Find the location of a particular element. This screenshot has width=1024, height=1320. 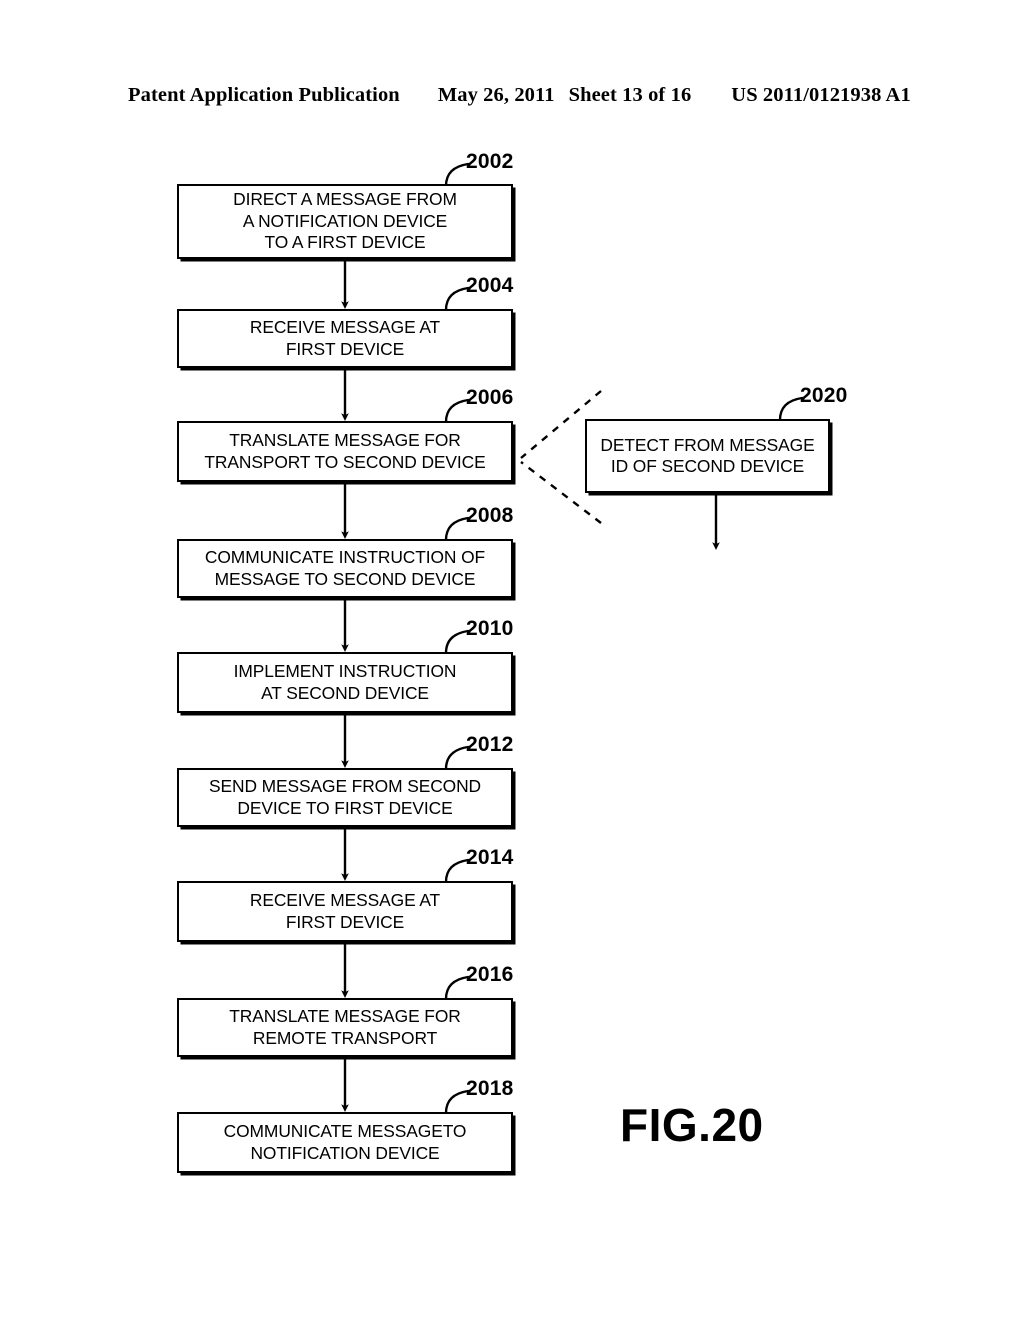

flow-box-2014-label: RECEIVE MESSAGE AT FIRST DEVICE is located at coordinates (345, 911).